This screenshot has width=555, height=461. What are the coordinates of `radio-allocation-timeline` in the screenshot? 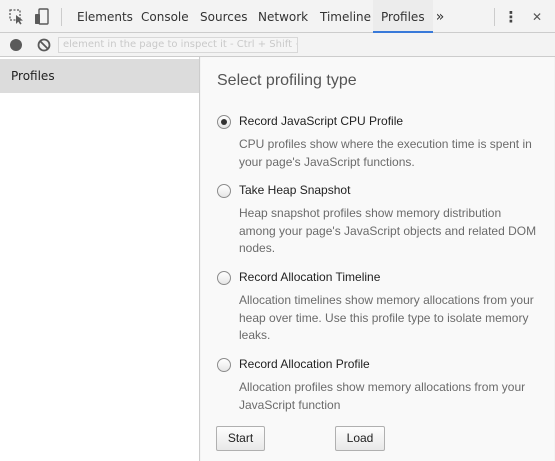 It's located at (224, 278).